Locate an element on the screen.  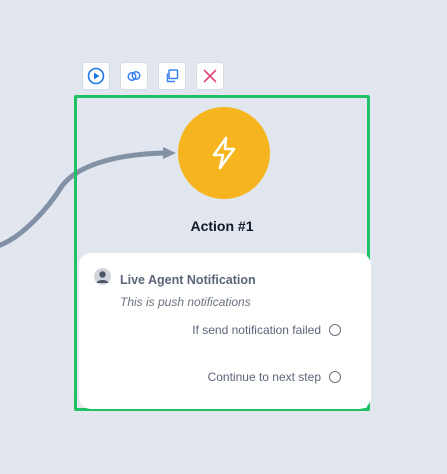
run-button is located at coordinates (96, 76).